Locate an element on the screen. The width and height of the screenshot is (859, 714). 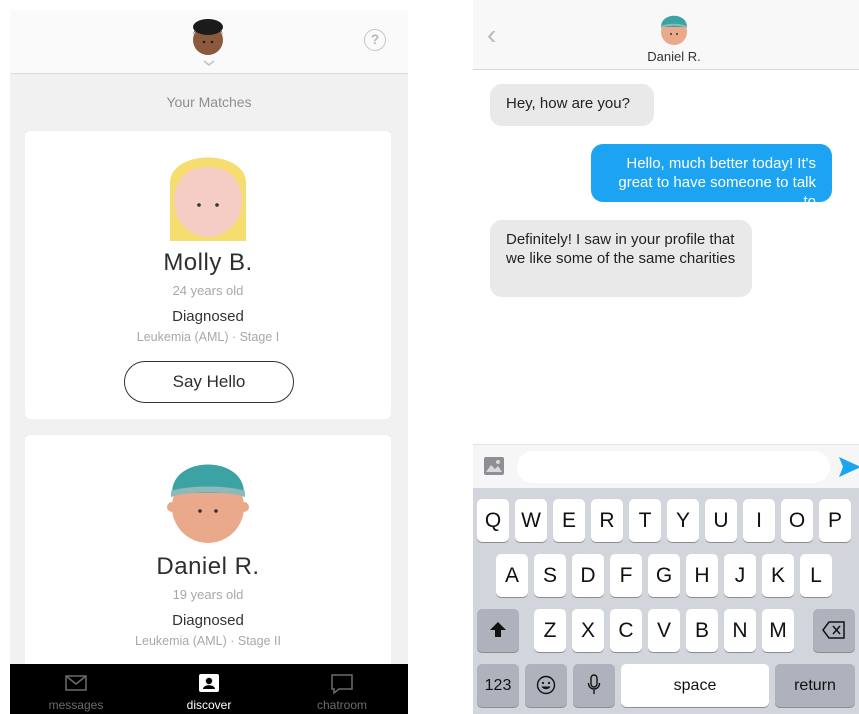
match-age: 19 years old is located at coordinates (208, 594).